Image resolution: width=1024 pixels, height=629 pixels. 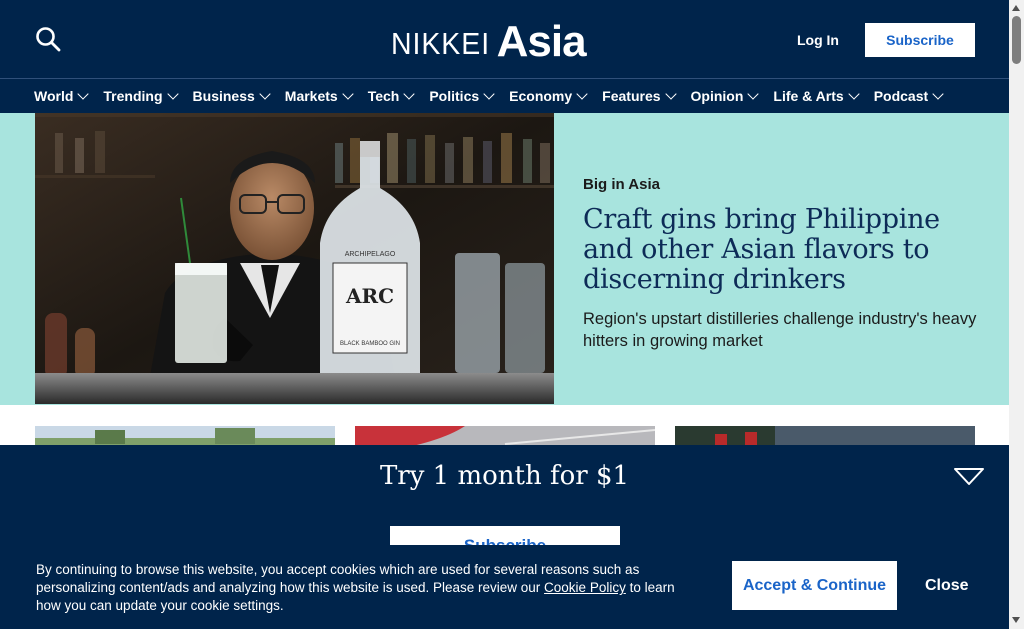 I want to click on bottle-label-bottom: BLACK BAMBOO GIN, so click(x=370, y=344).